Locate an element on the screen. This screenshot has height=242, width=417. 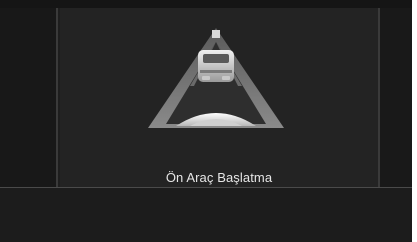
notice-label: Ön Araç Başlatma is located at coordinates (219, 177).